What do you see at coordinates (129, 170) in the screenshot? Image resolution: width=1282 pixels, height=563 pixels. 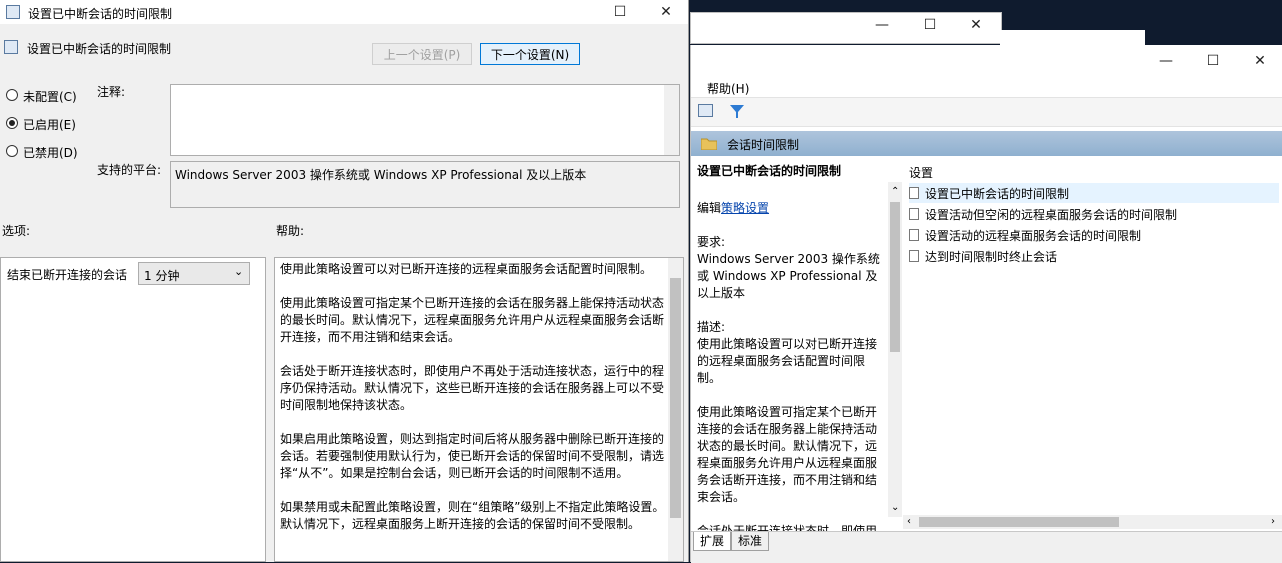 I see `platform-label: 支持的平台:` at bounding box center [129, 170].